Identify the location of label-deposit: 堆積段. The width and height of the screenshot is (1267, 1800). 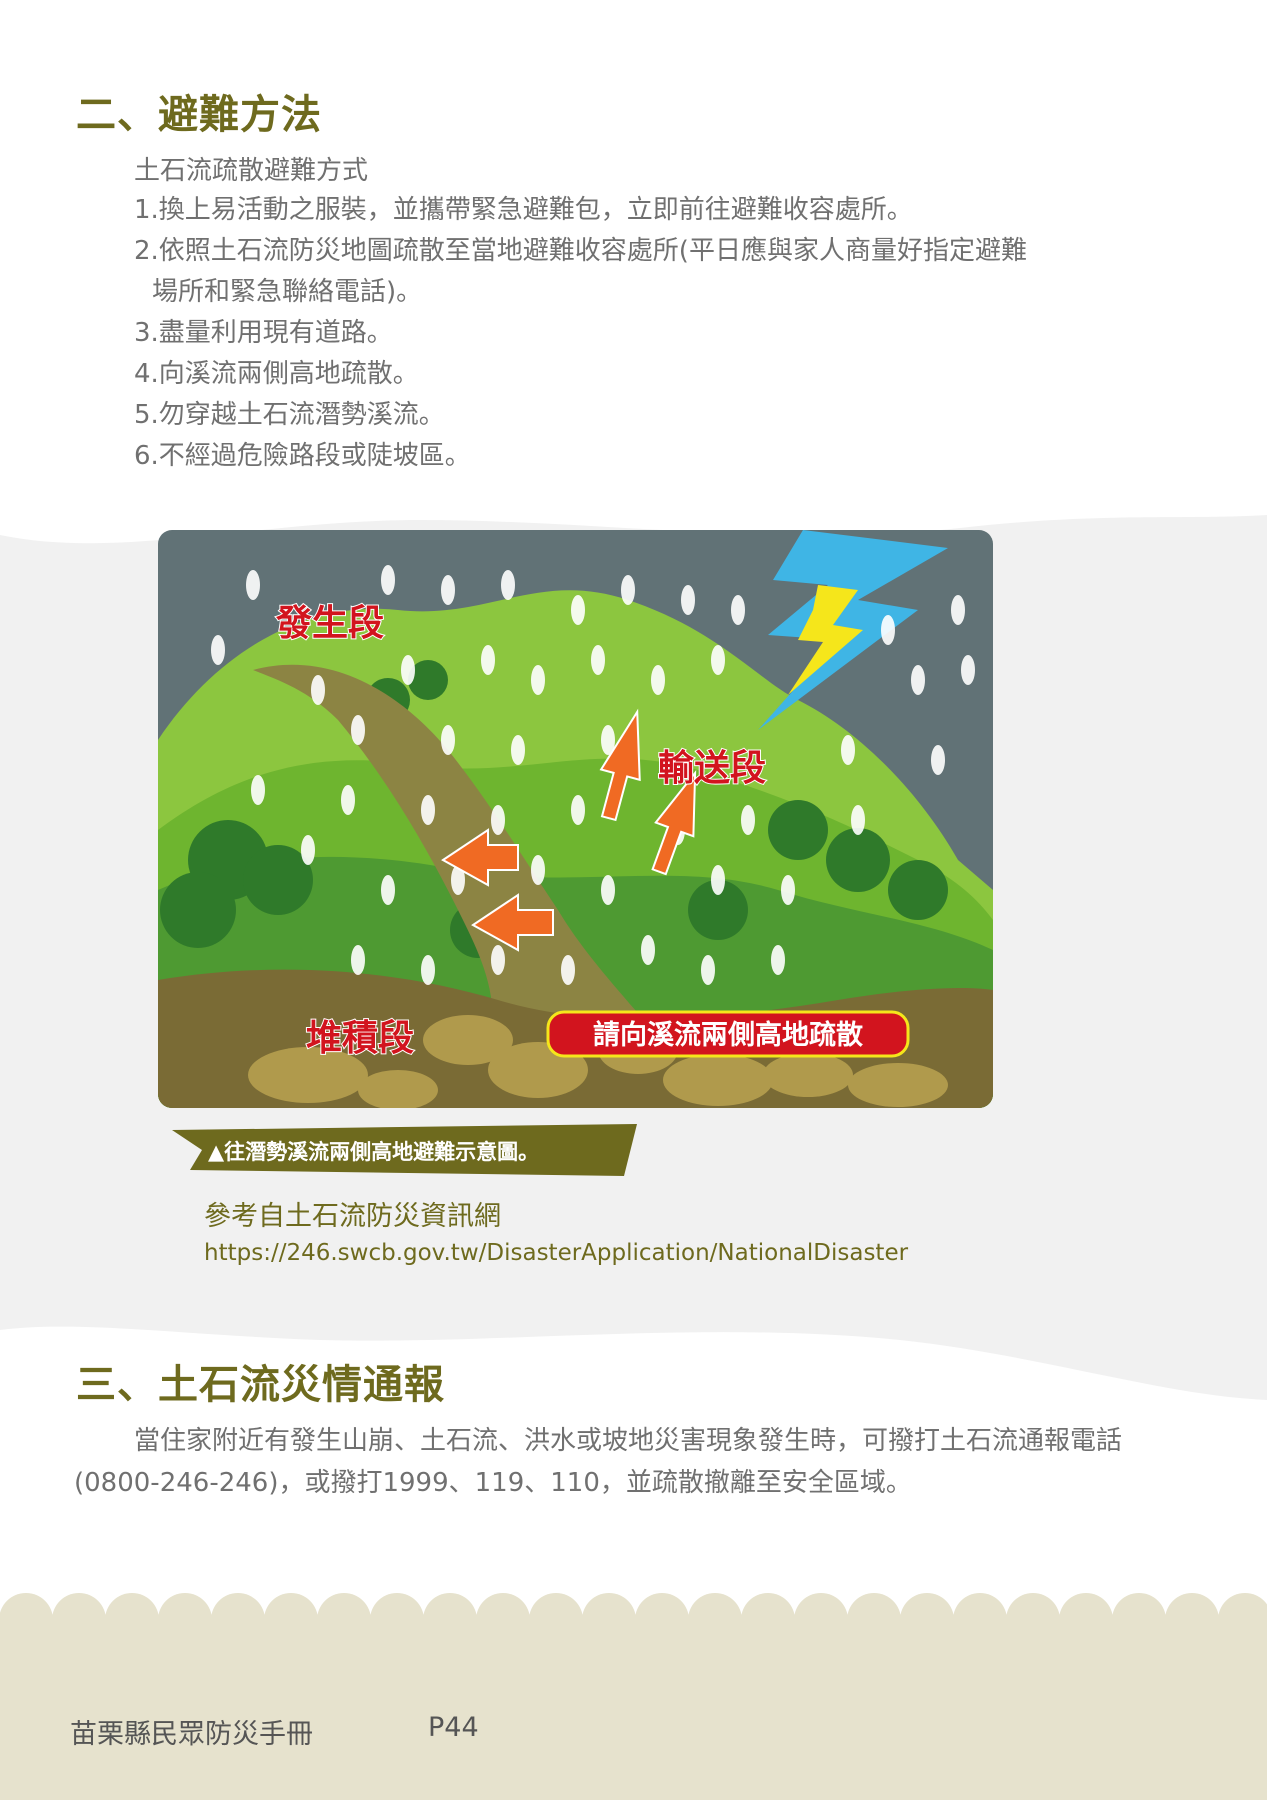
(360, 1038).